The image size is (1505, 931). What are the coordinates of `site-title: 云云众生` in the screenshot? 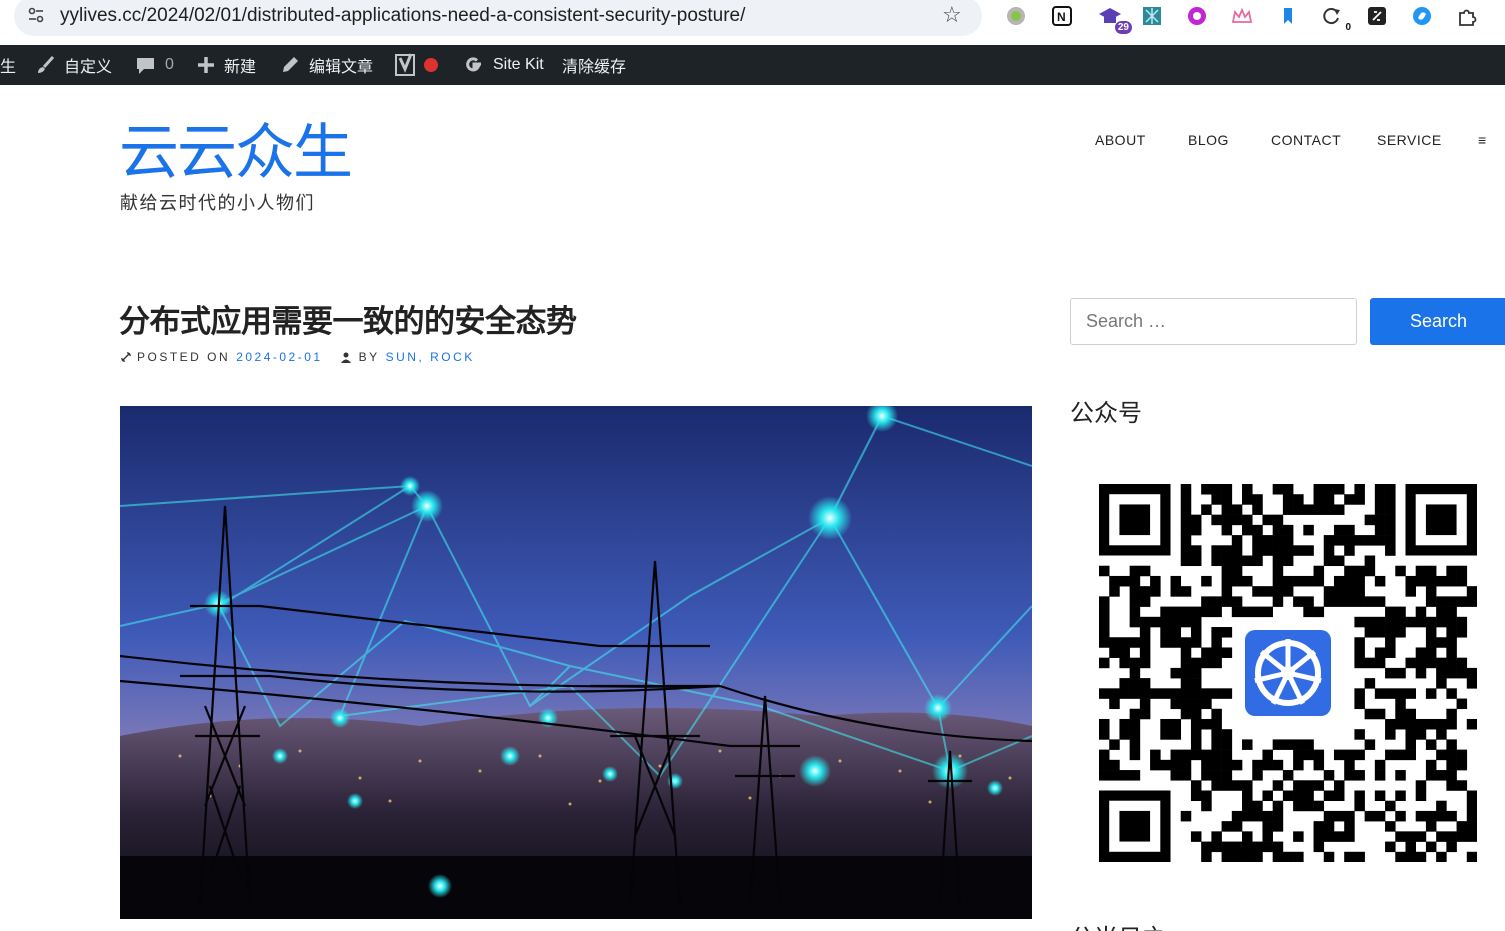 It's located at (236, 153).